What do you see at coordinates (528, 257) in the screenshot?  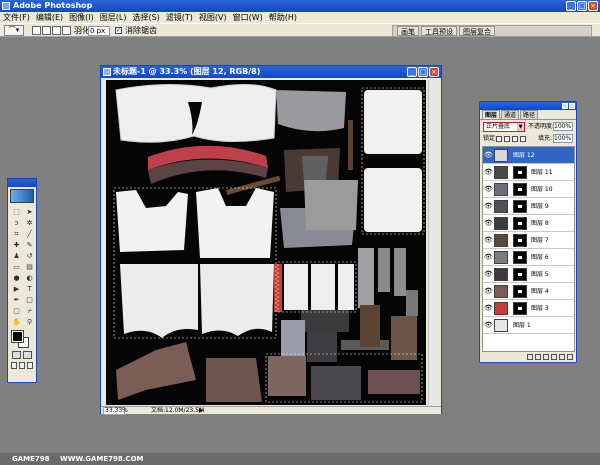 I see `layer-row: 👁 图层 6` at bounding box center [528, 257].